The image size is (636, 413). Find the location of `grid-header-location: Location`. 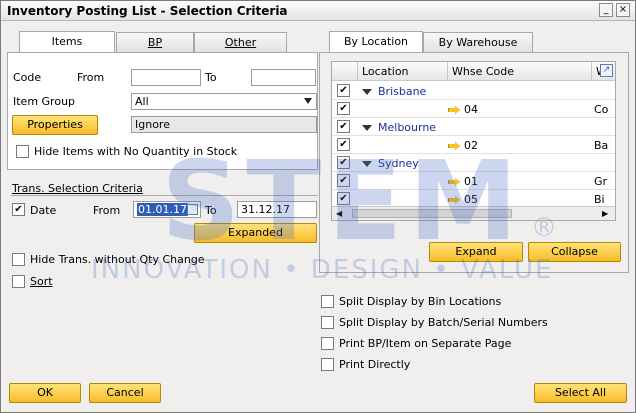

grid-header-location: Location is located at coordinates (403, 71).